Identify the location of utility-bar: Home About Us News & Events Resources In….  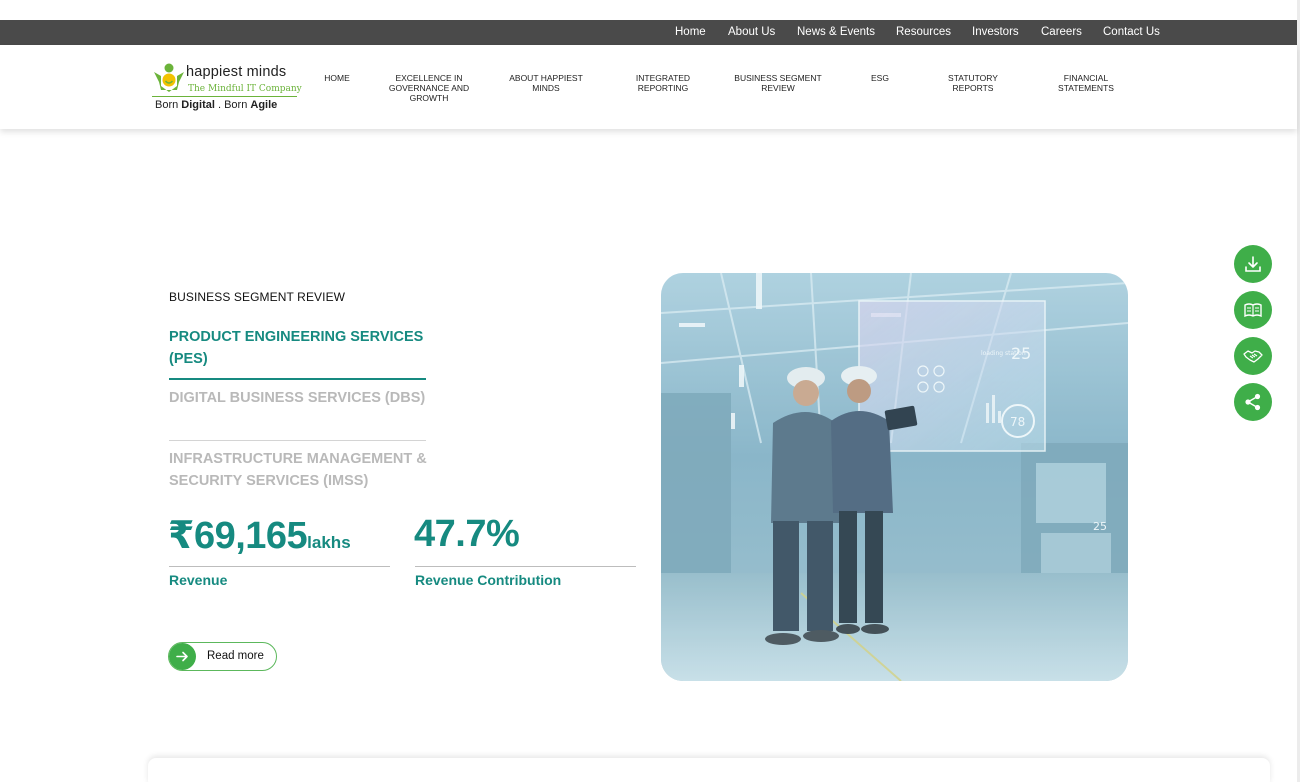
(648, 32).